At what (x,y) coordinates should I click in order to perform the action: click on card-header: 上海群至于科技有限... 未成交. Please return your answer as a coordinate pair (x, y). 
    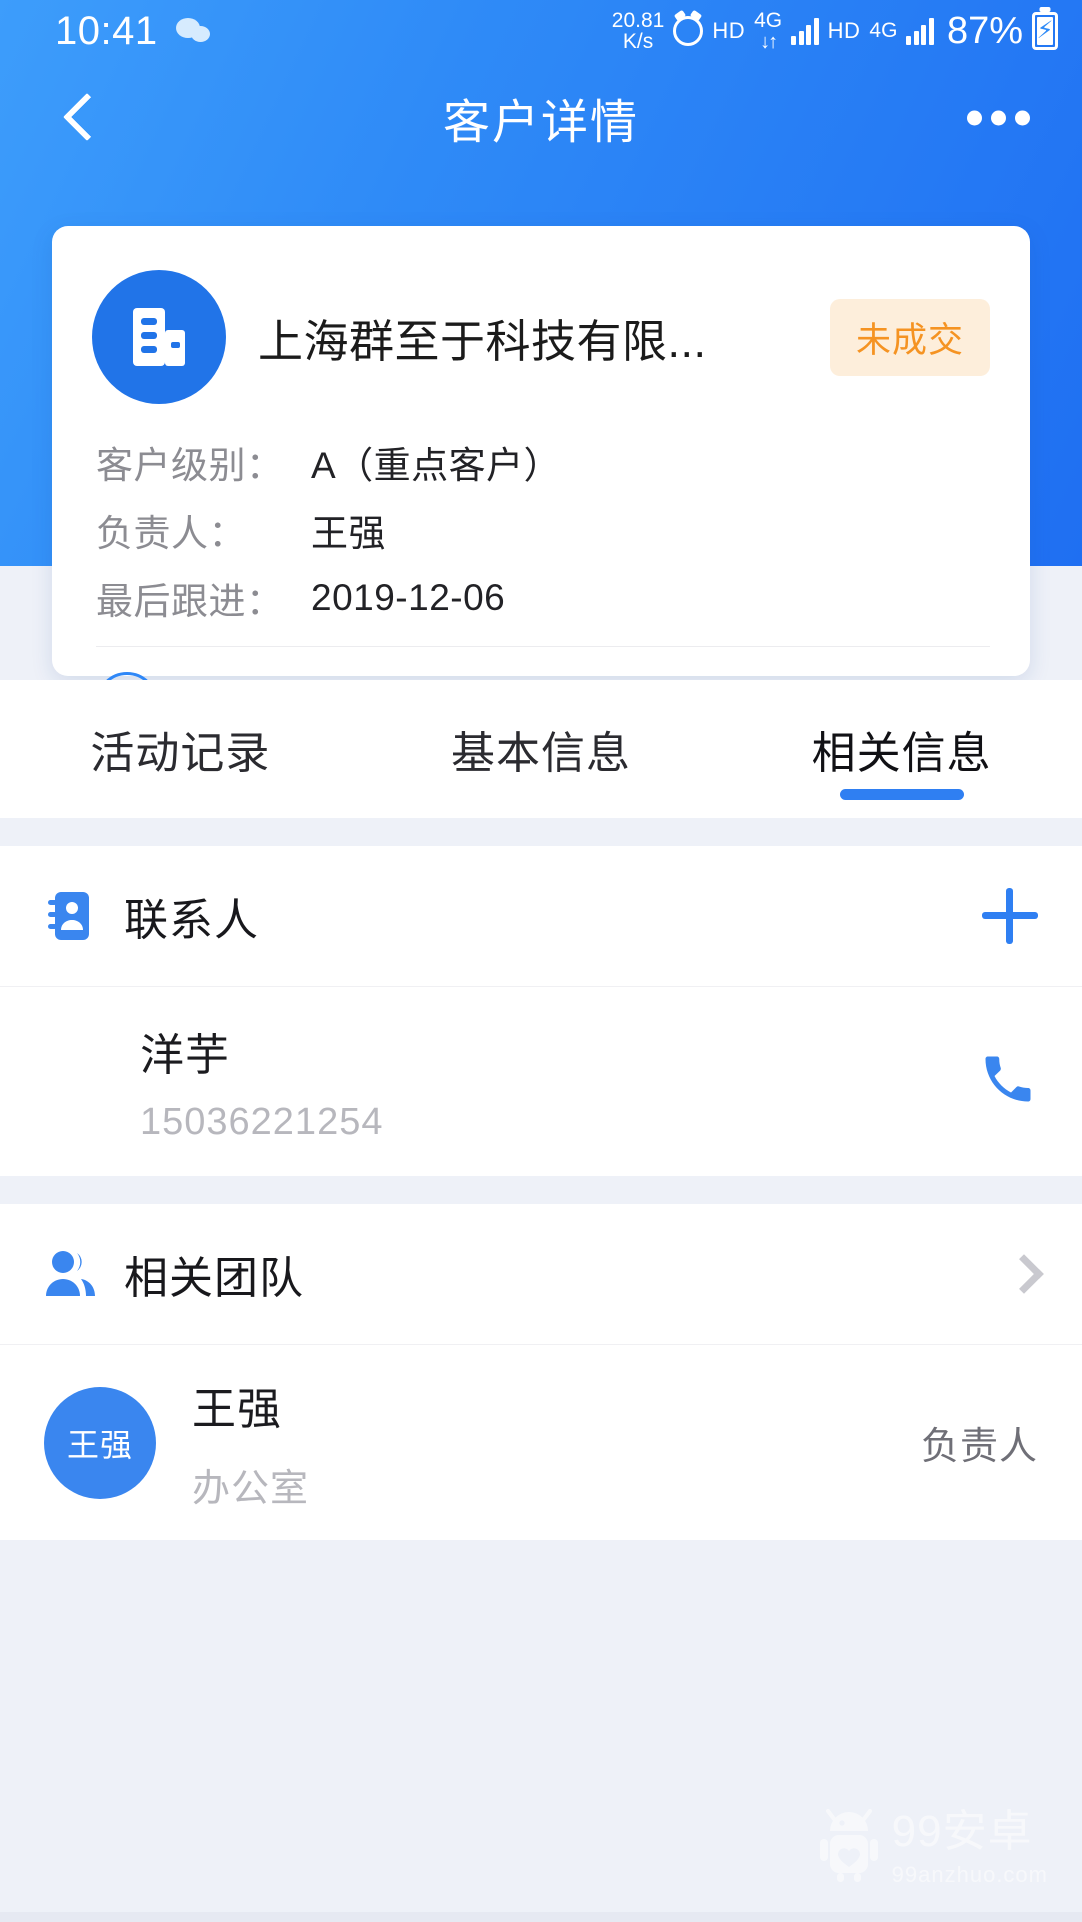
    Looking at the image, I should click on (541, 315).